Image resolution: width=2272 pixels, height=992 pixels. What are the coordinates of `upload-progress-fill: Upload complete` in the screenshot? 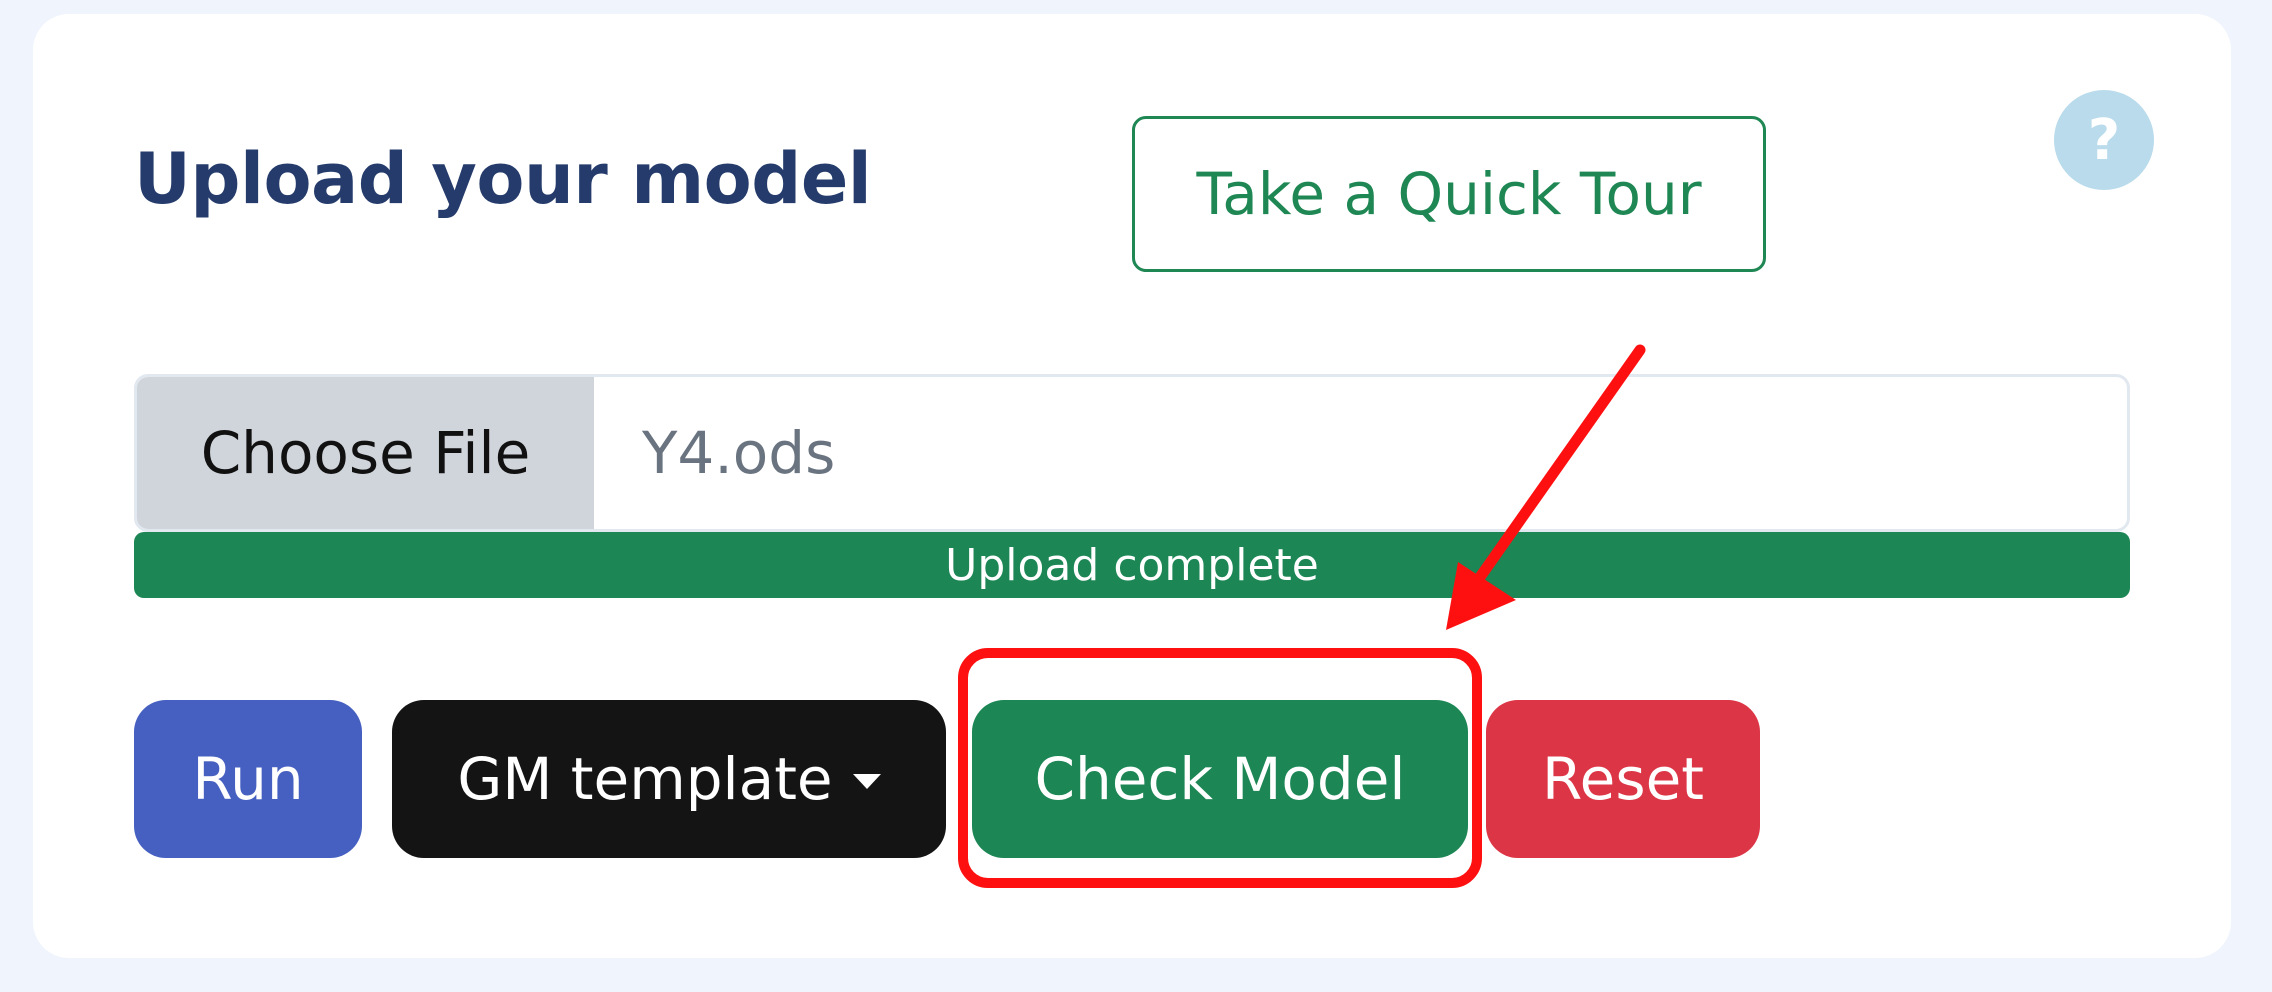 It's located at (1132, 565).